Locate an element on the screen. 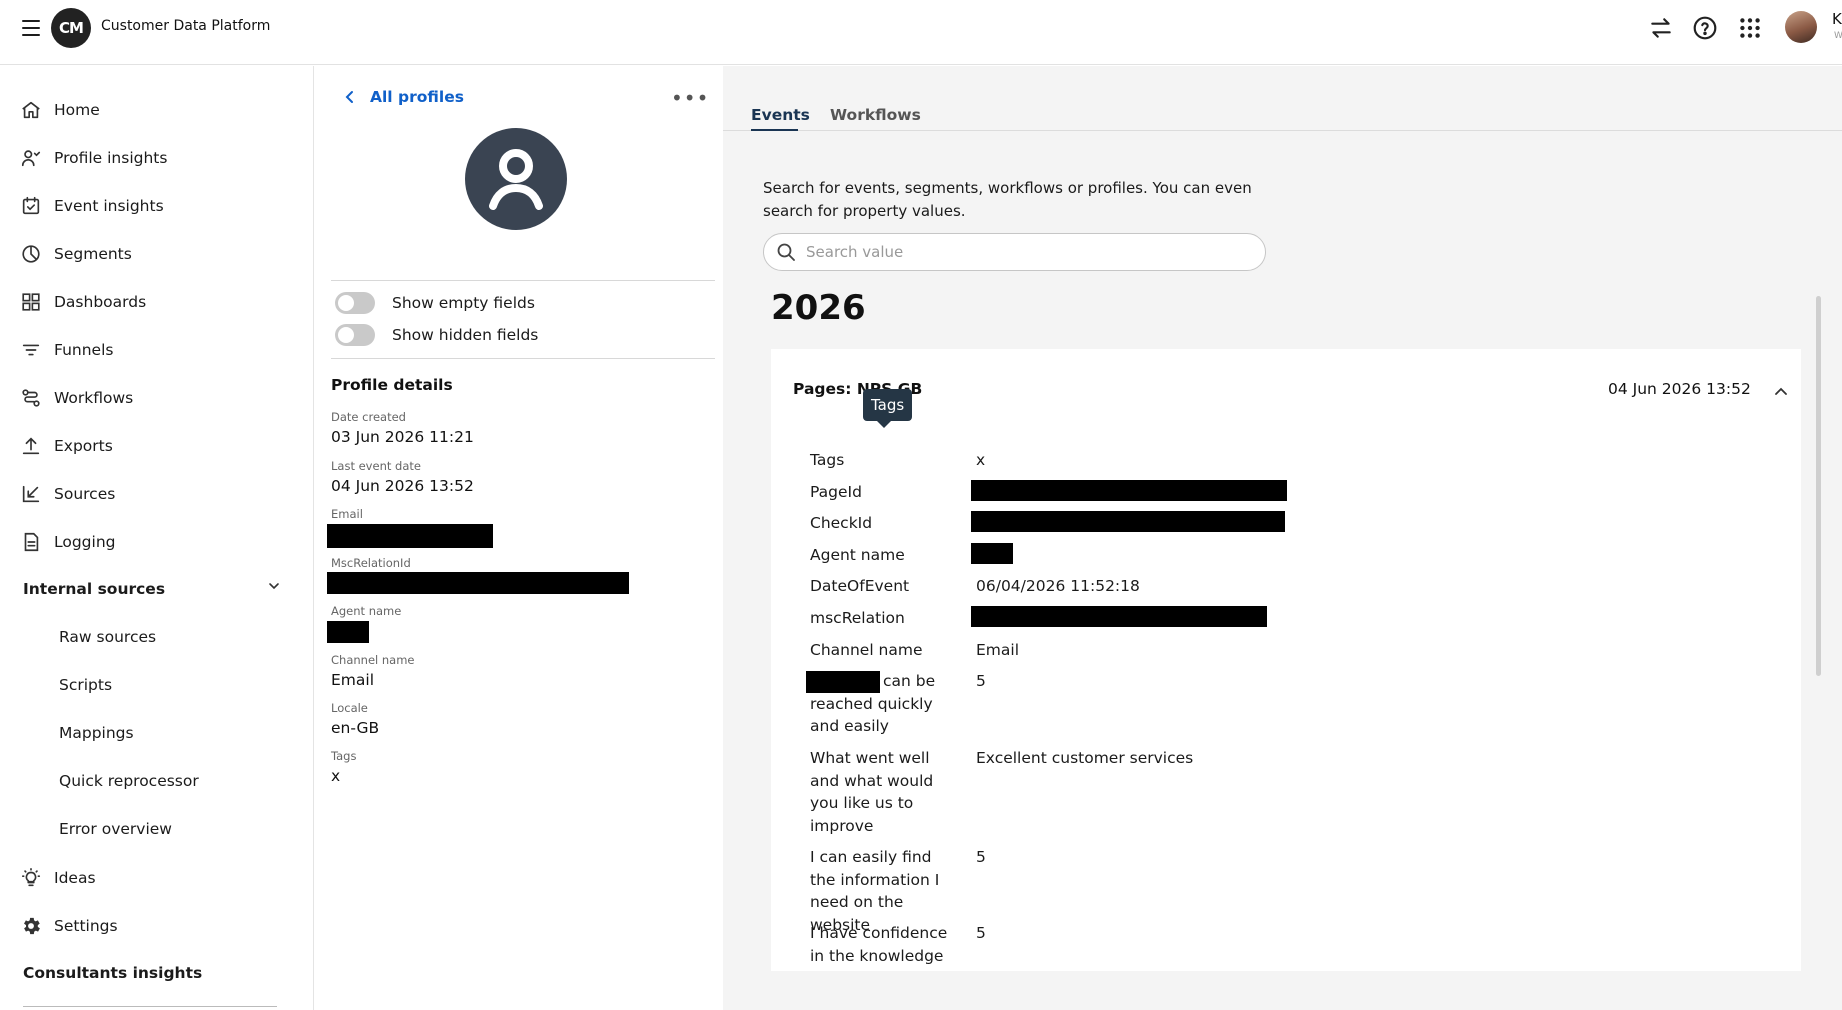 The width and height of the screenshot is (1842, 1010). apps-grid-icon is located at coordinates (1750, 28).